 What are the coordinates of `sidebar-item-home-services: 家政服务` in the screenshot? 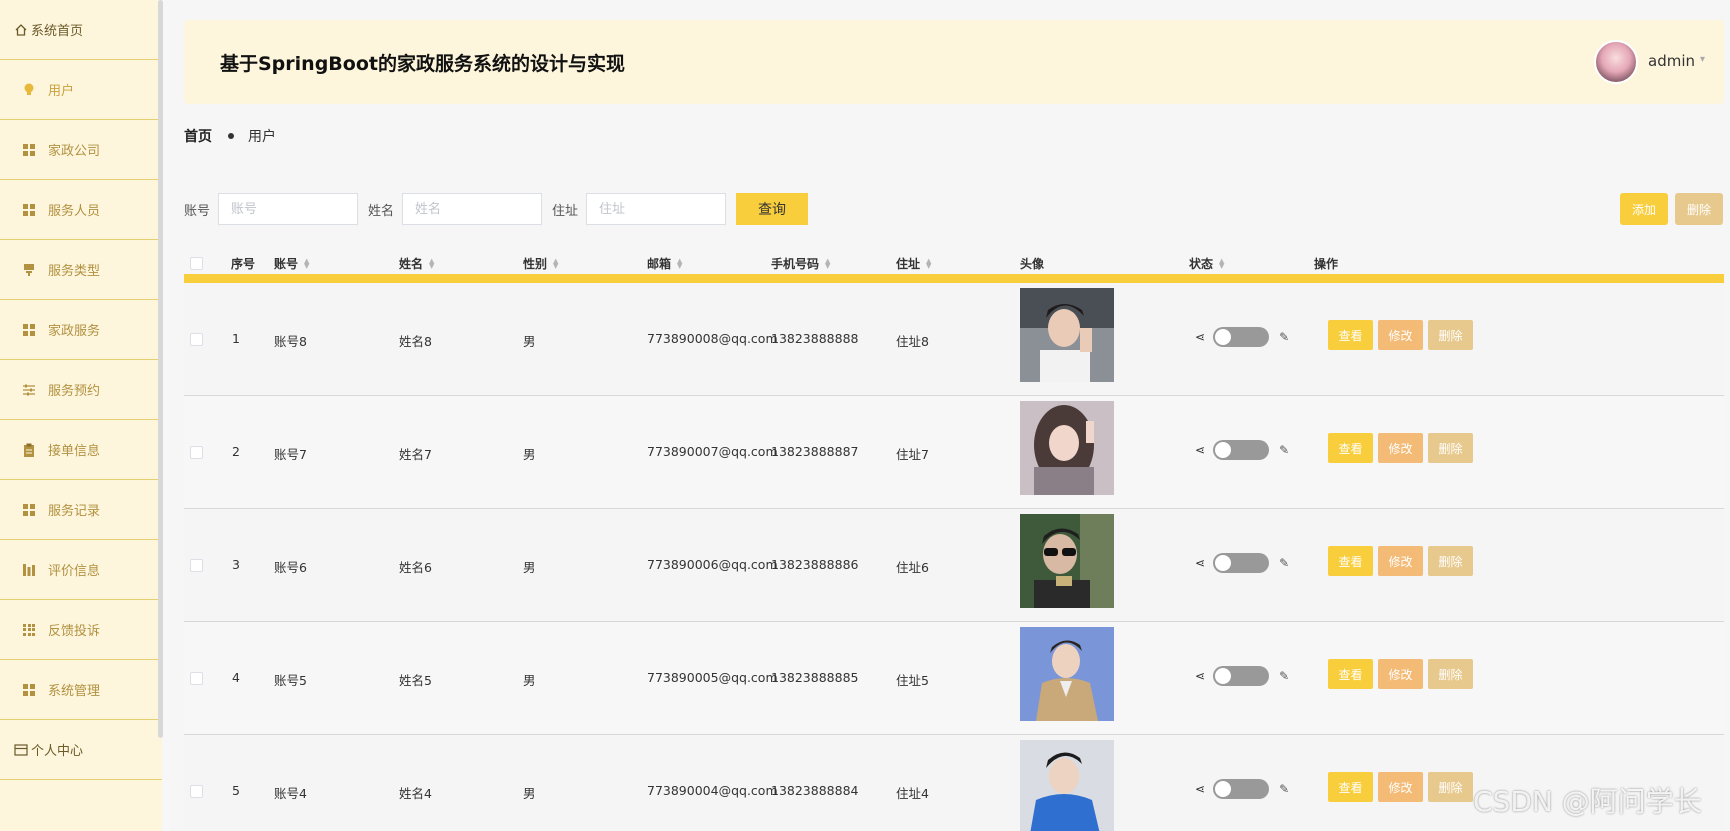 It's located at (81, 330).